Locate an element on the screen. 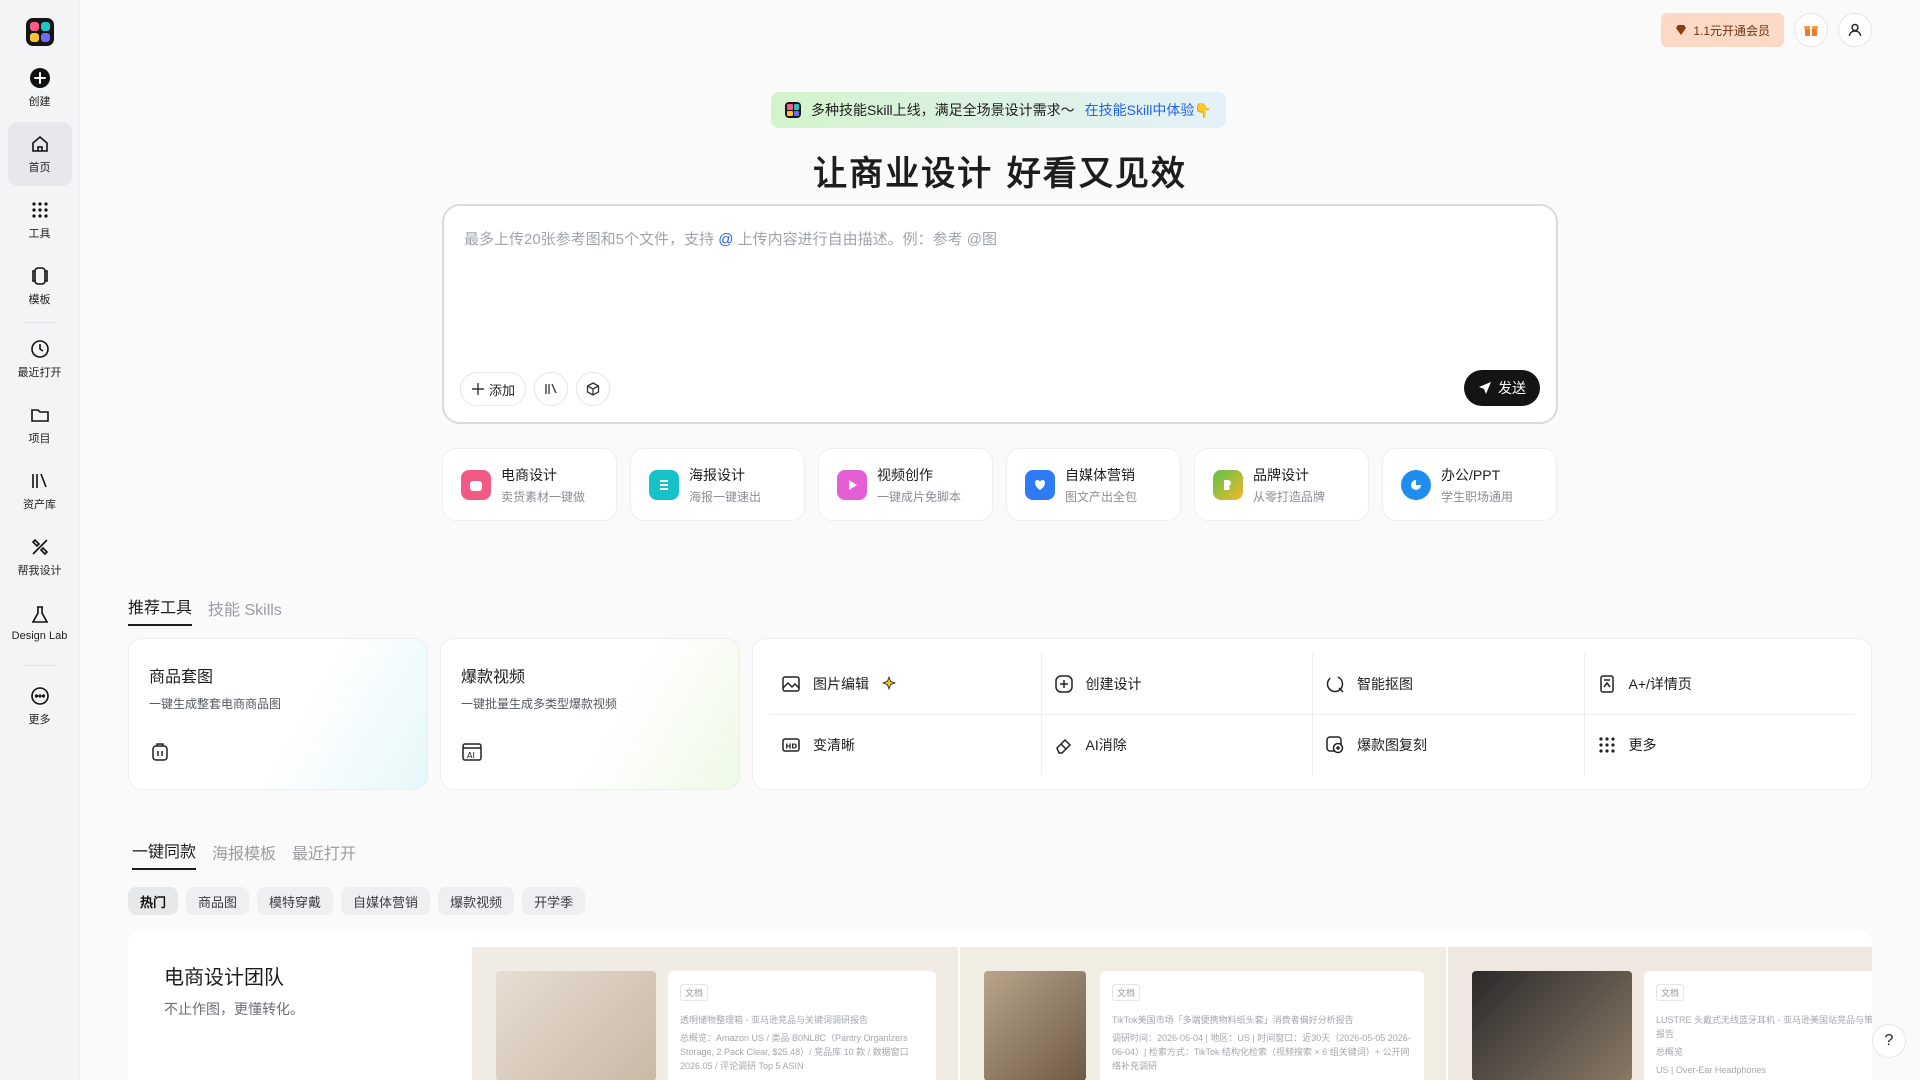 This screenshot has width=1920, height=1080. showcase-sub: 不止作图，更懂转化。 is located at coordinates (234, 1009).